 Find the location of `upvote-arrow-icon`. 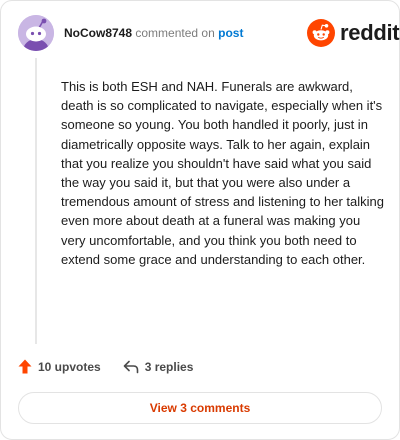

upvote-arrow-icon is located at coordinates (25, 366).